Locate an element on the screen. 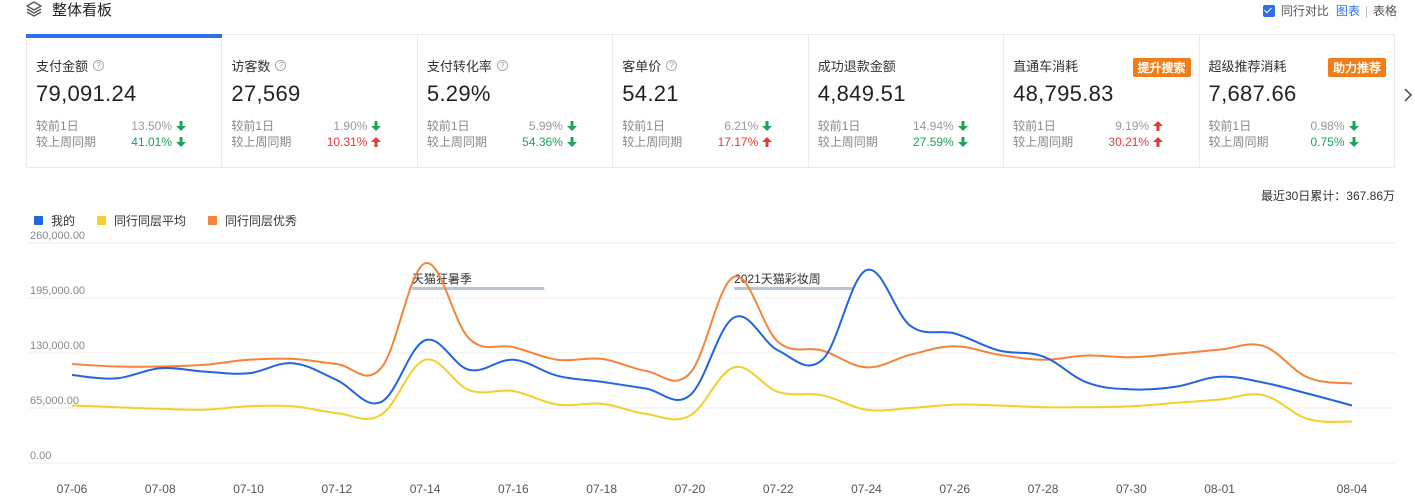 Image resolution: width=1415 pixels, height=503 pixels. metric-card: 支付金额? 79,091.24 较前1日 13.50% 较上周同期 41.01% is located at coordinates (124, 100).